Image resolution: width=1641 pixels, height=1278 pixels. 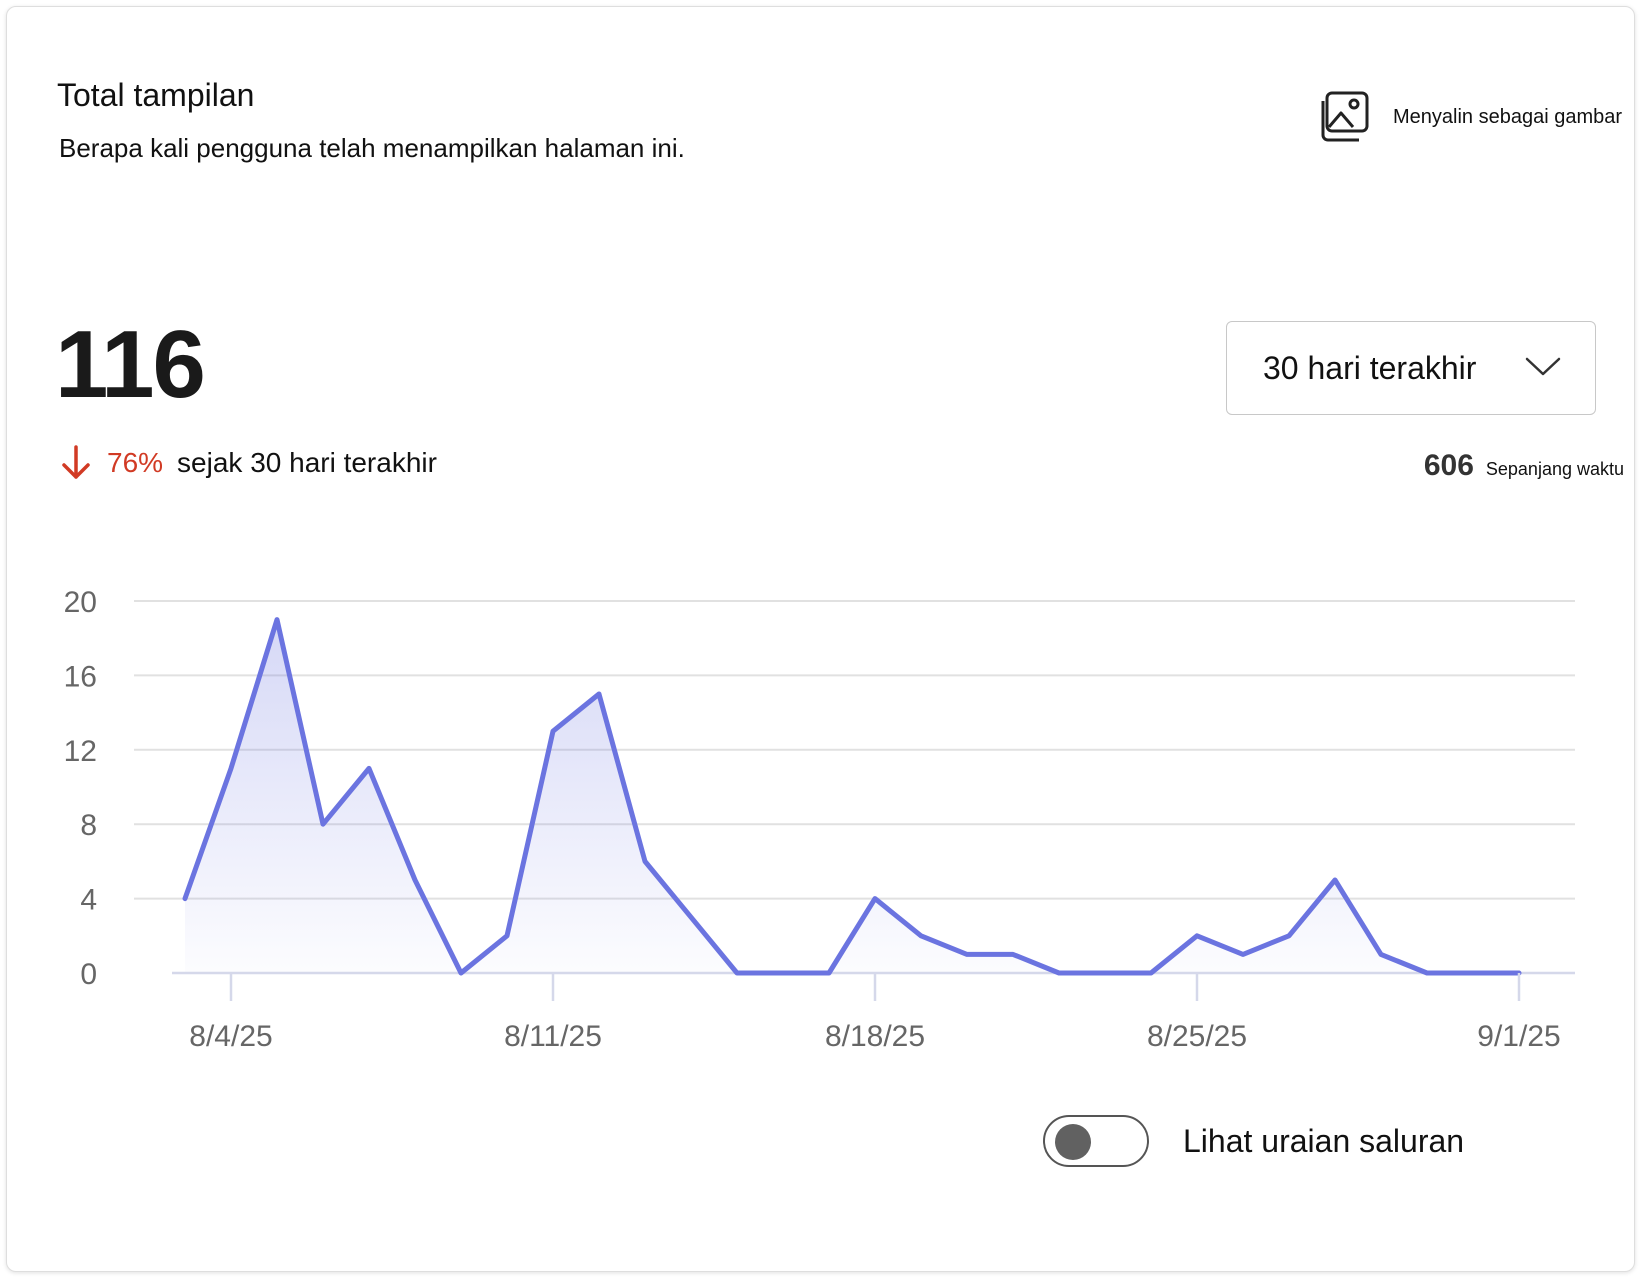 I want to click on change-indicator: 76% sejak 30 hari terakhir, so click(x=248, y=463).